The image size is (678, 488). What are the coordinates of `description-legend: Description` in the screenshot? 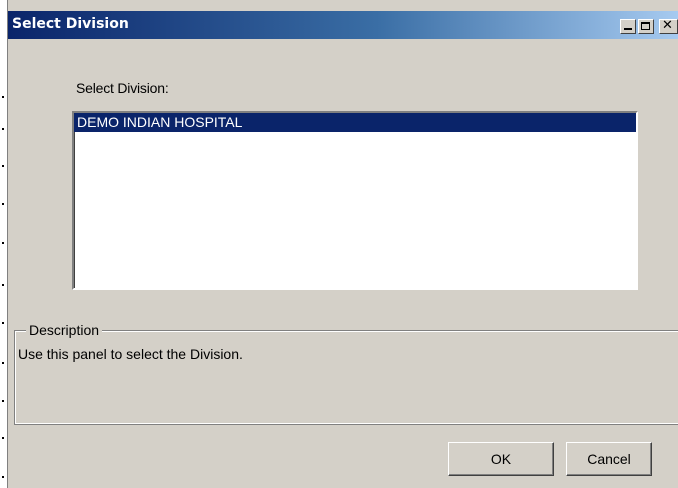 It's located at (64, 330).